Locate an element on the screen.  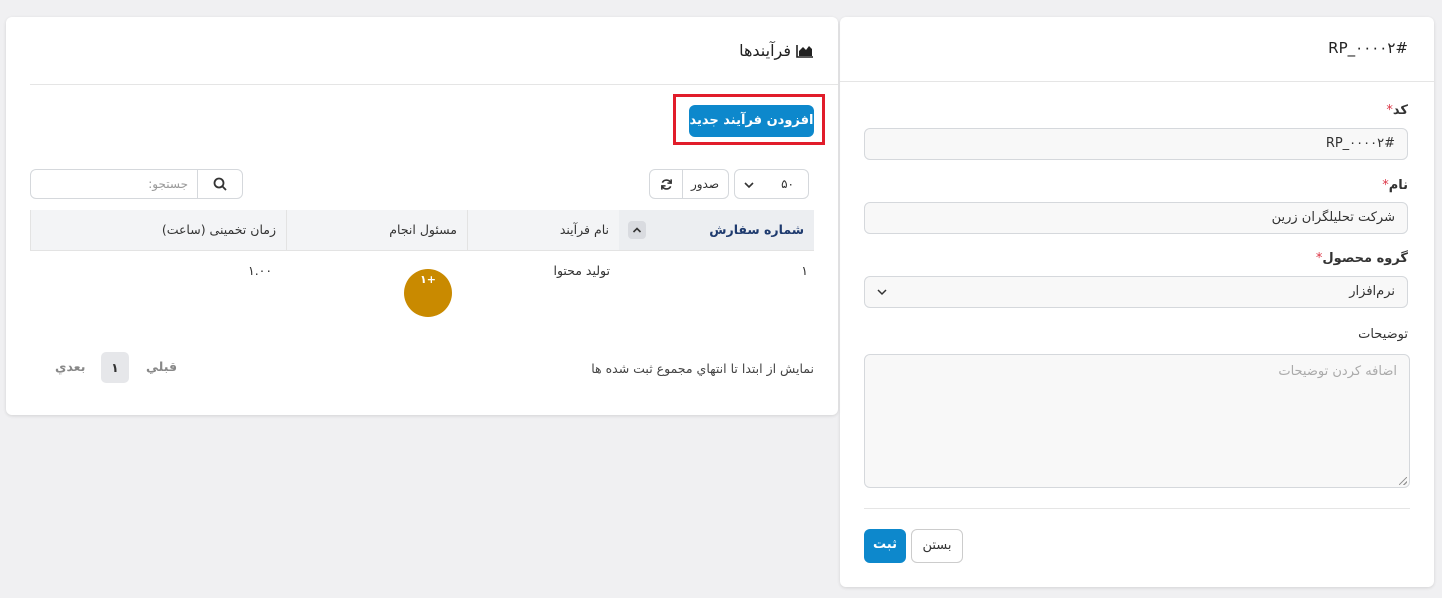
code-label-text: کد is located at coordinates (1400, 110).